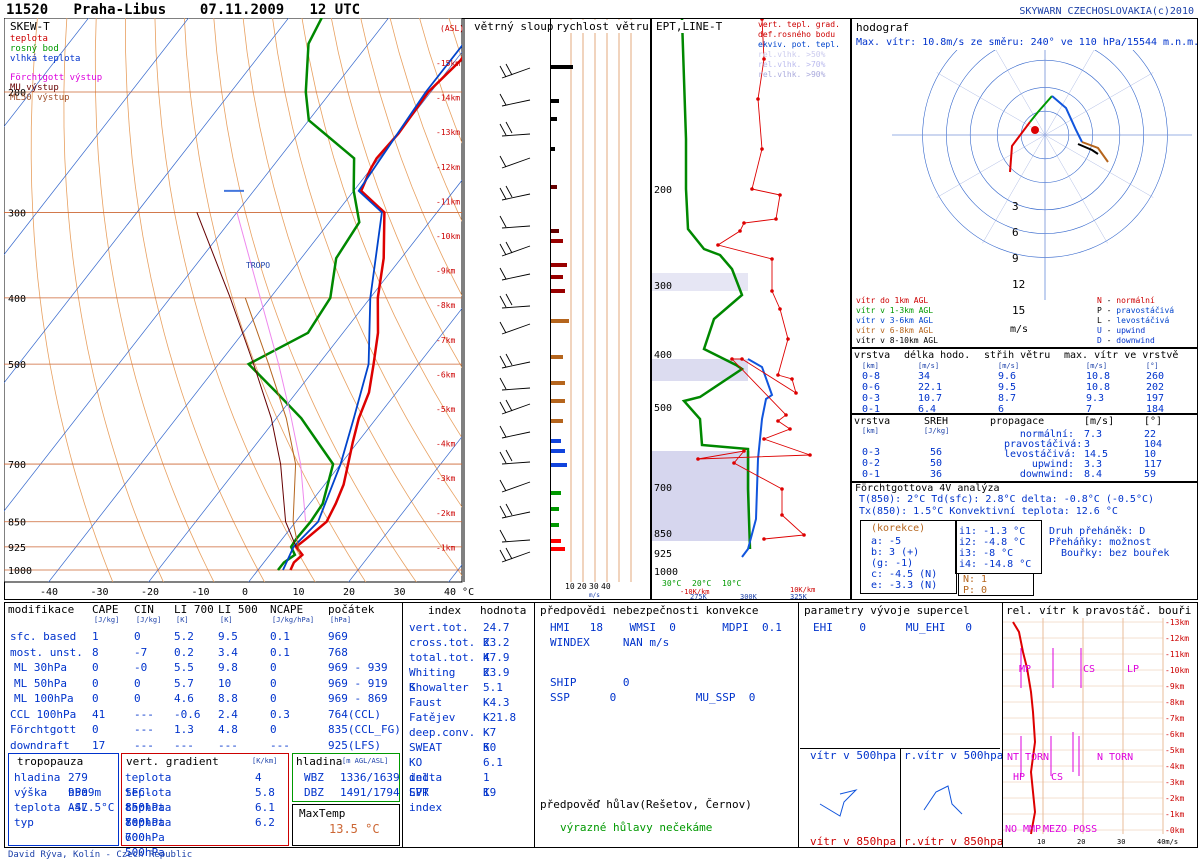  Describe the element at coordinates (699, 596) in the screenshot. I see `ept-bottom-label: 275K` at that location.